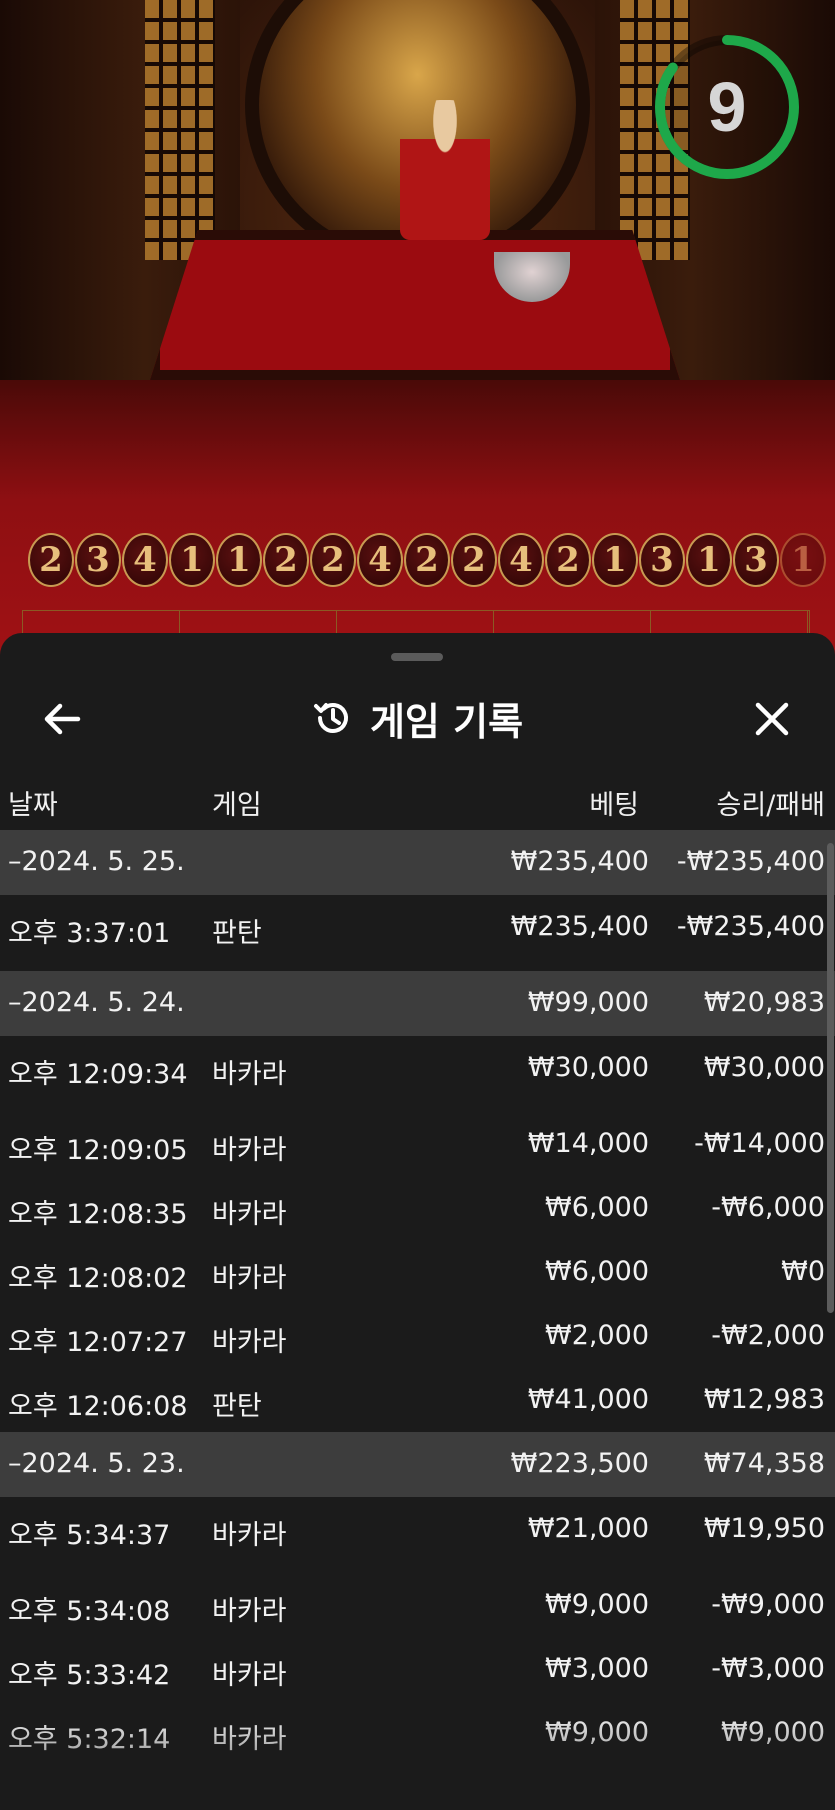 This screenshot has height=1810, width=835. I want to click on cell-result: -₩6,000, so click(768, 1207).